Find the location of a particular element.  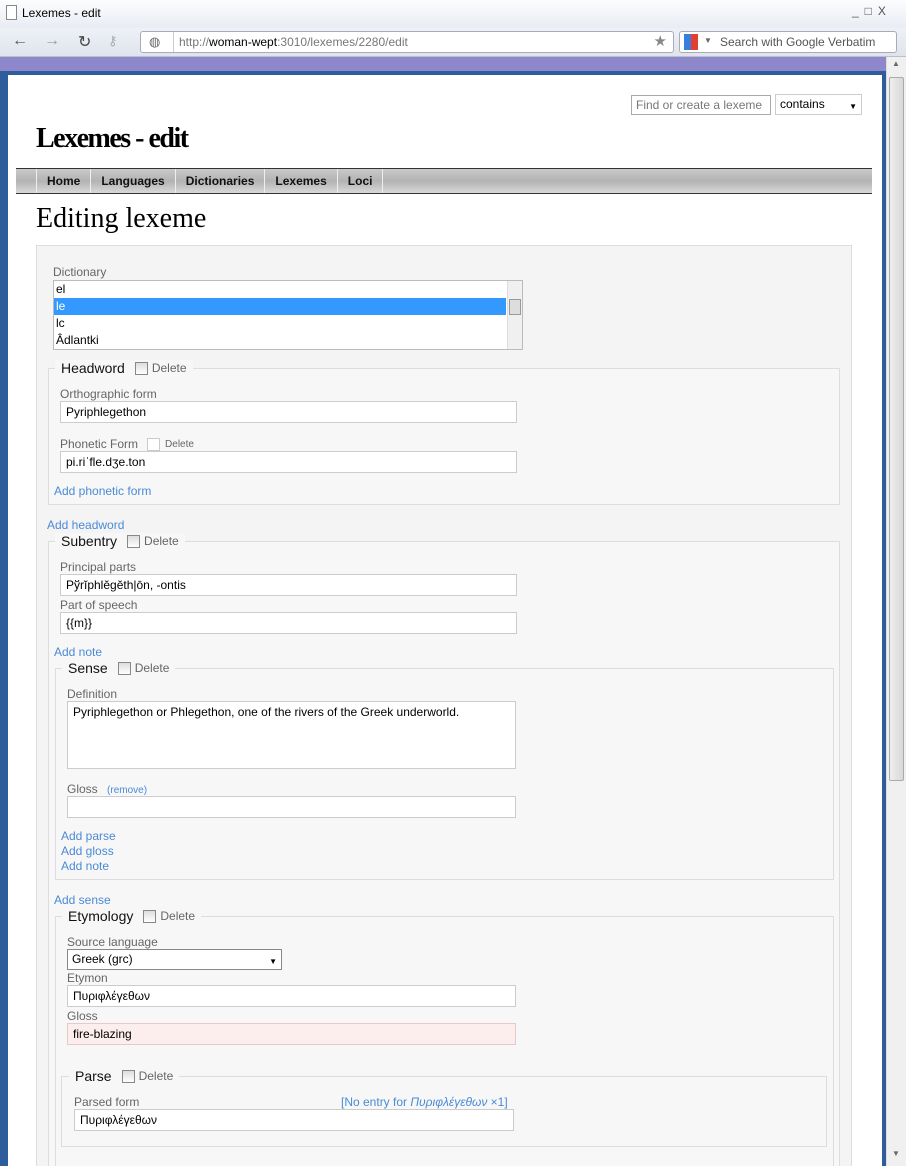

sense-title: Sense is located at coordinates (88, 668).